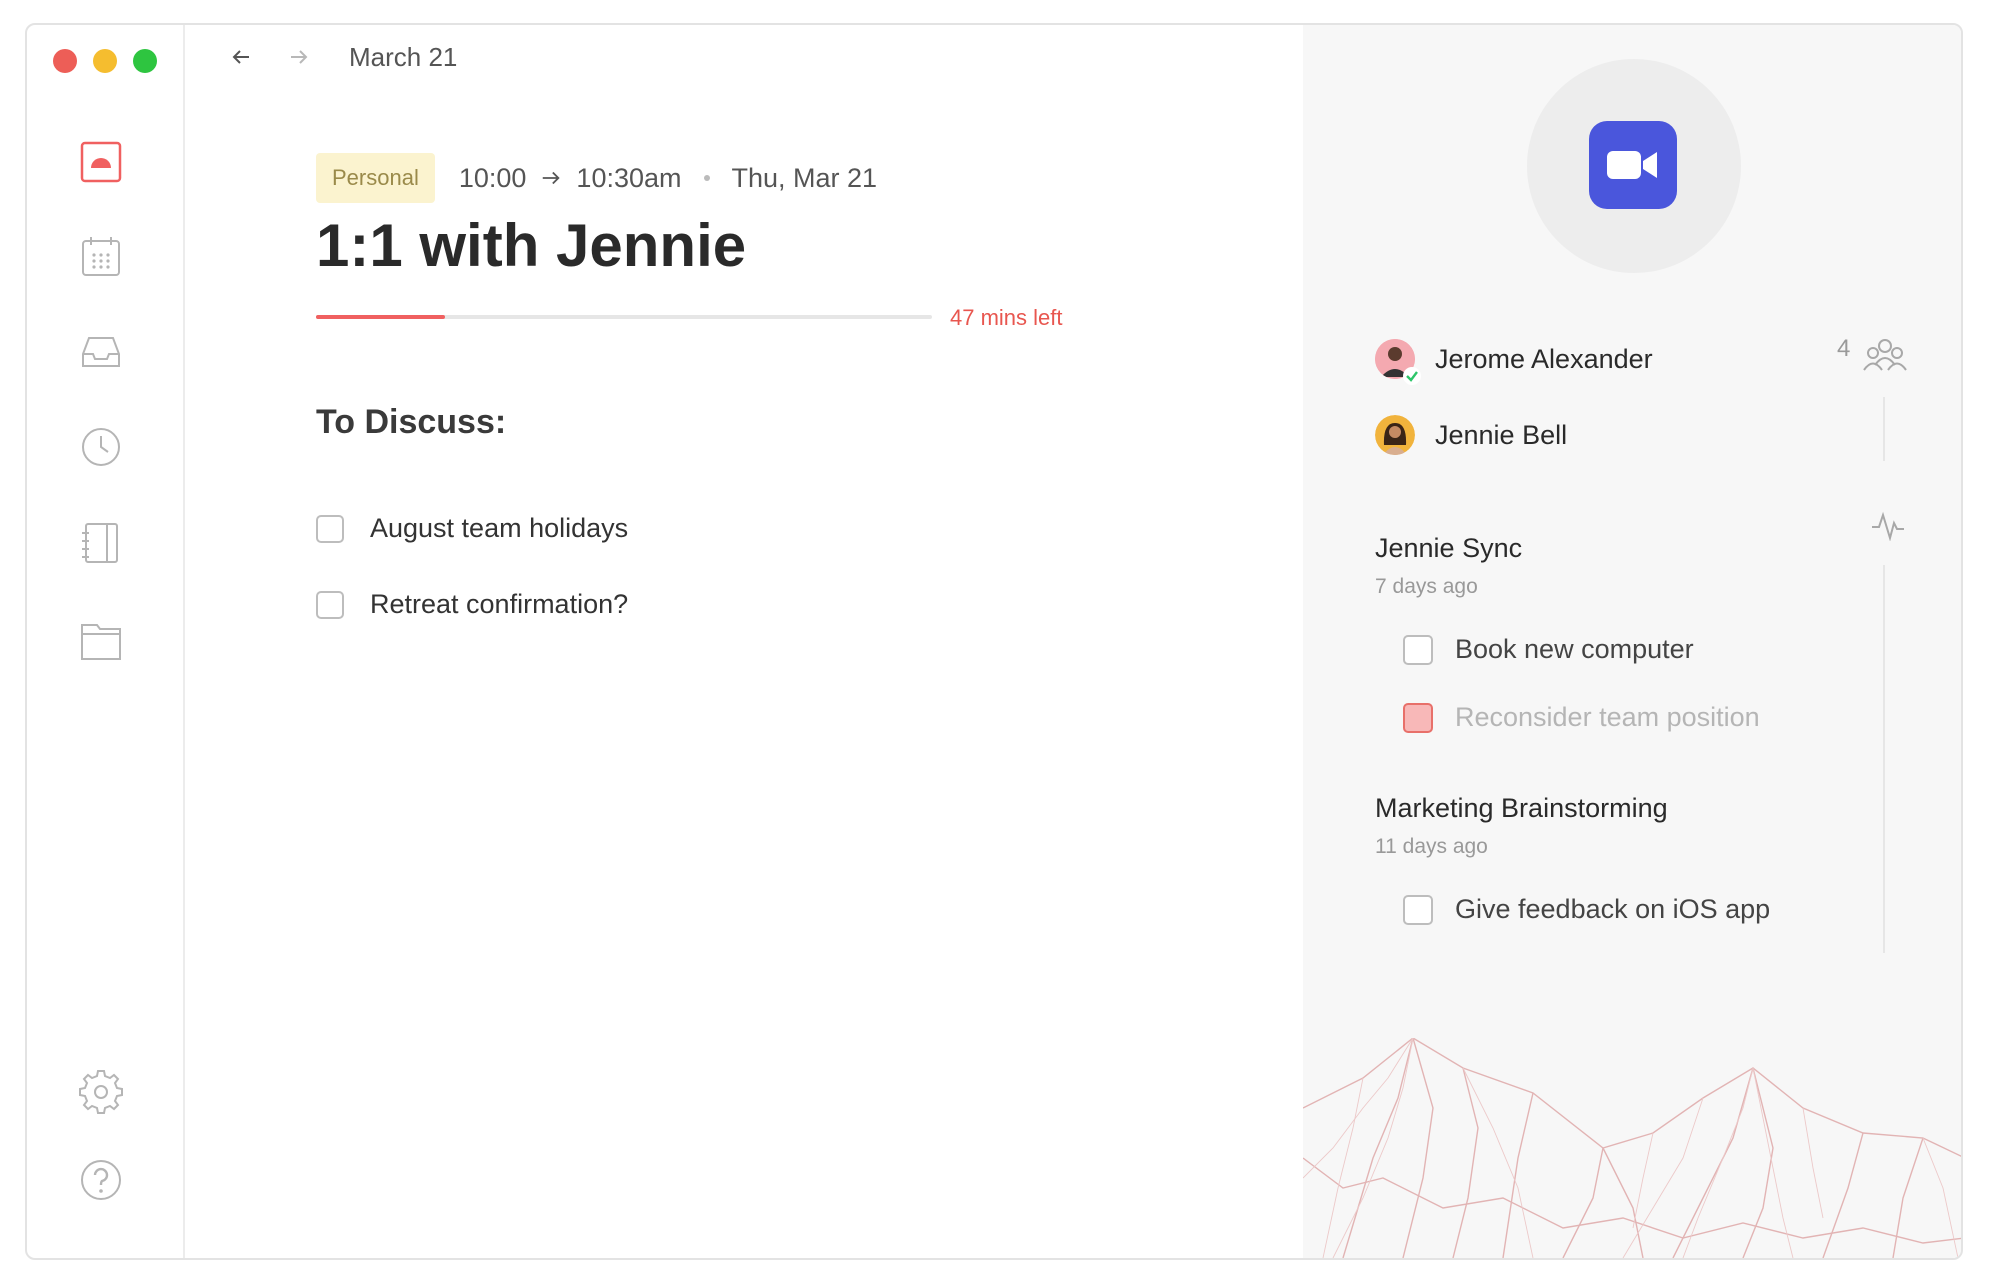  I want to click on history-item-label: Reconsider team position, so click(1607, 717).